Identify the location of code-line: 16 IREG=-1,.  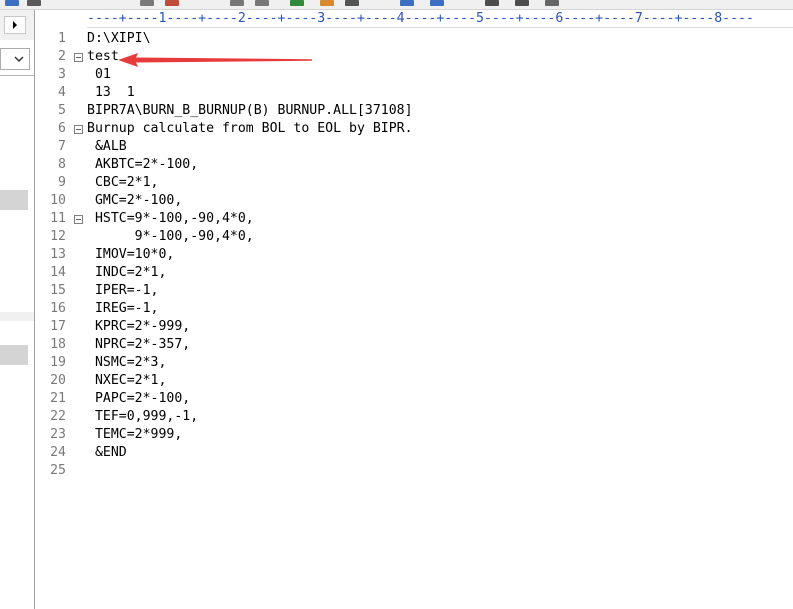
(414, 309).